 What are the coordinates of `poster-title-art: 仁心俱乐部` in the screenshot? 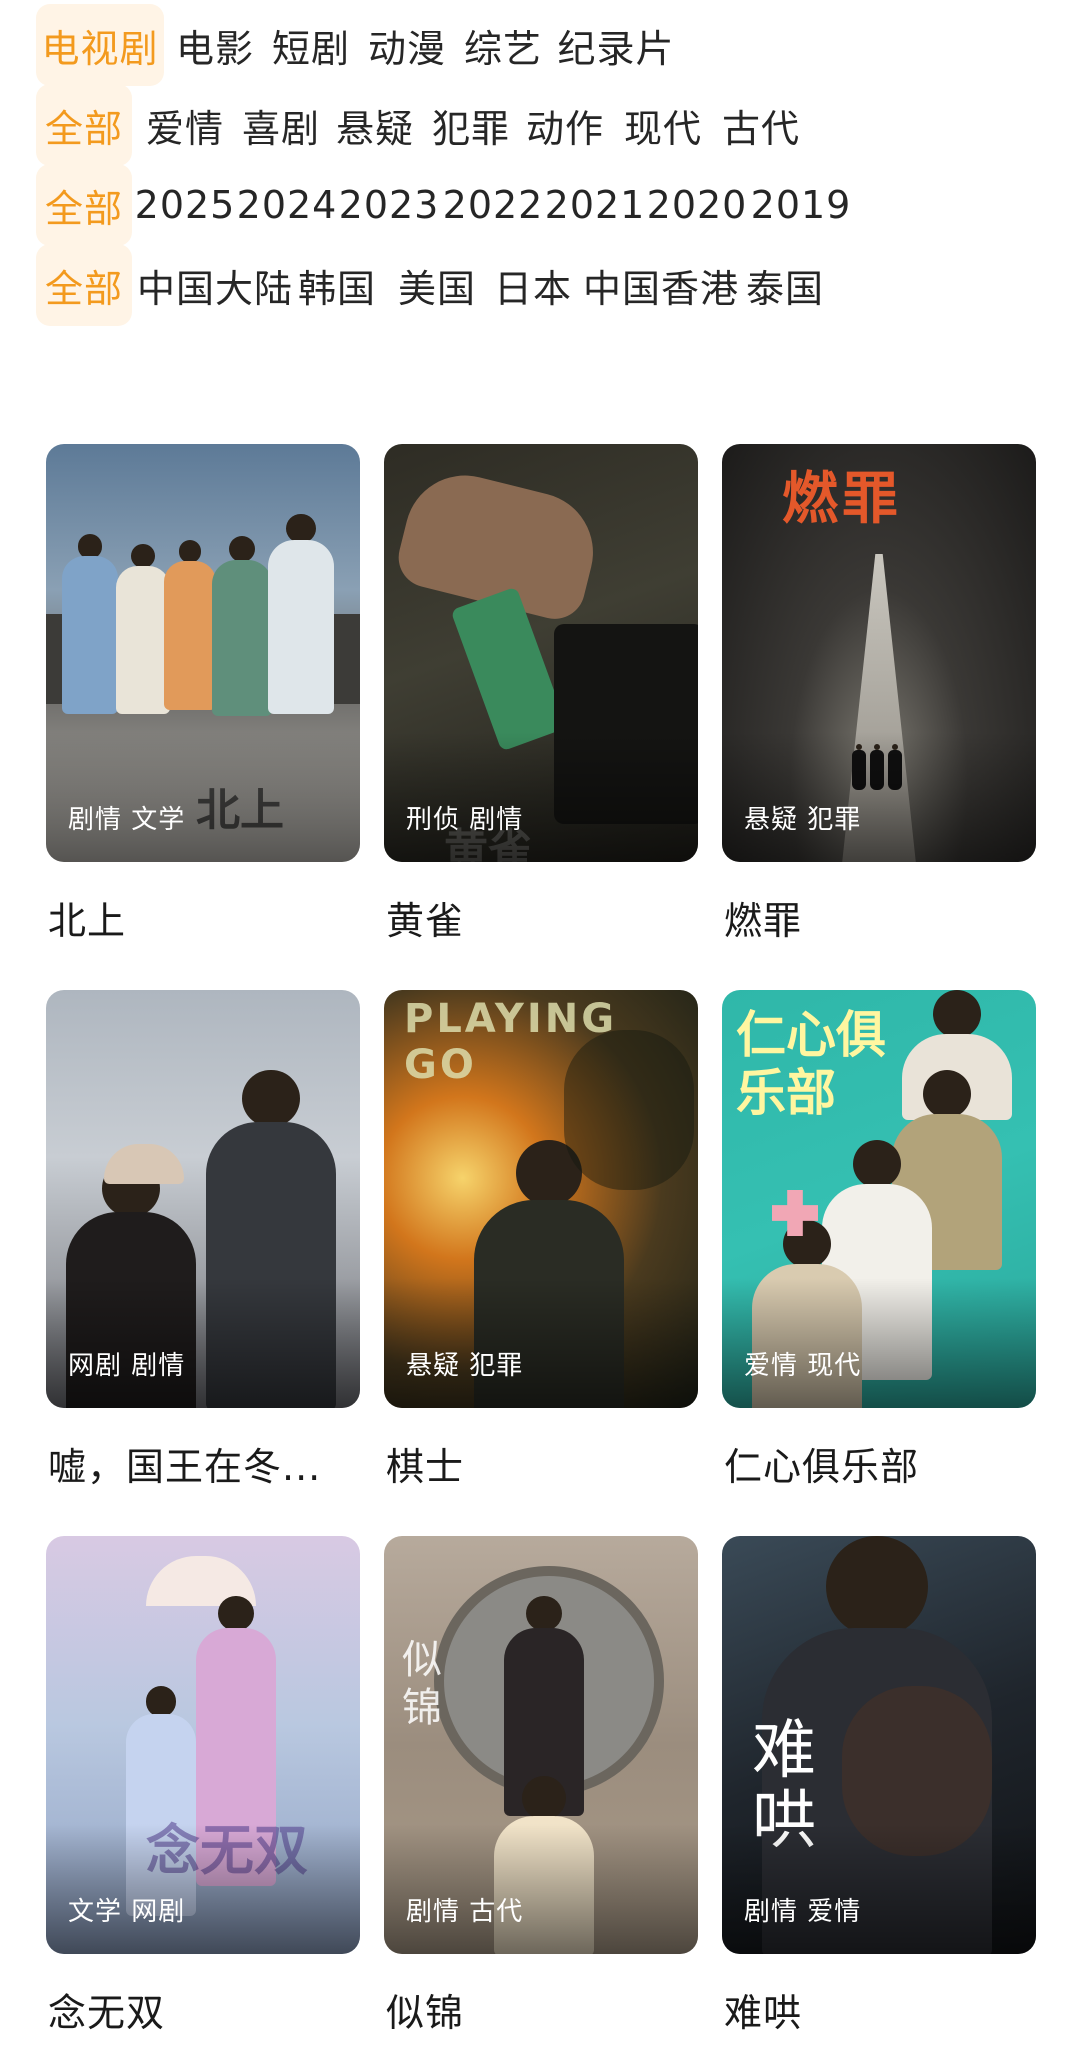 It's located at (811, 1064).